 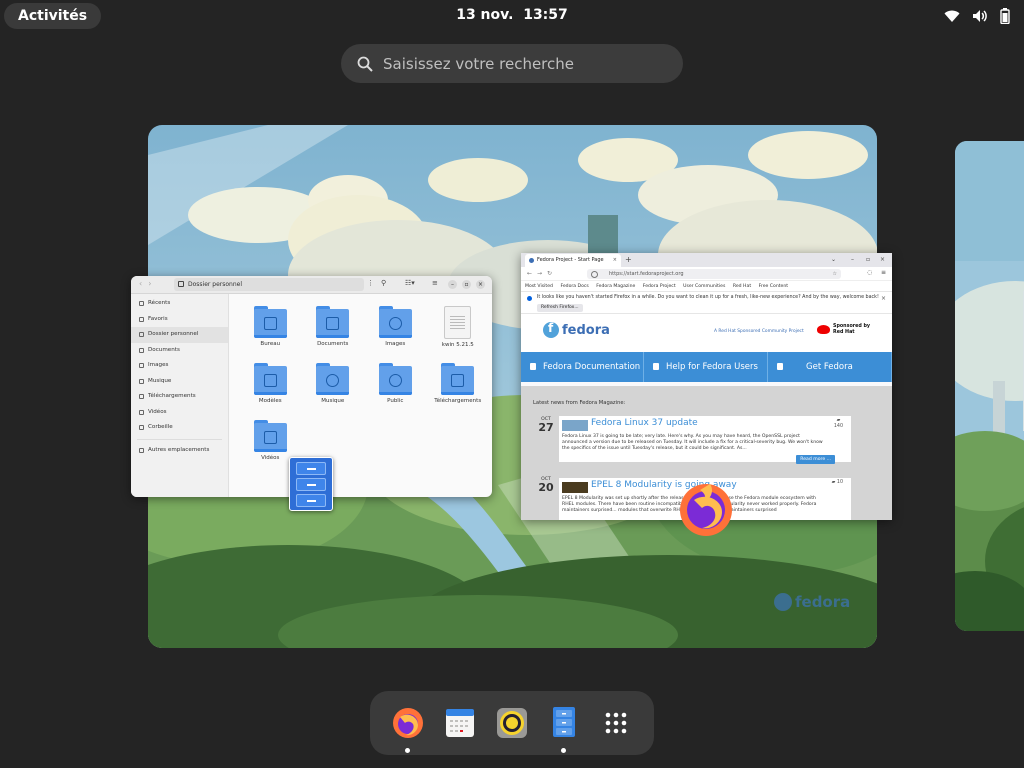 I want to click on wallpaper-fedora-logo: fedora, so click(x=812, y=602).